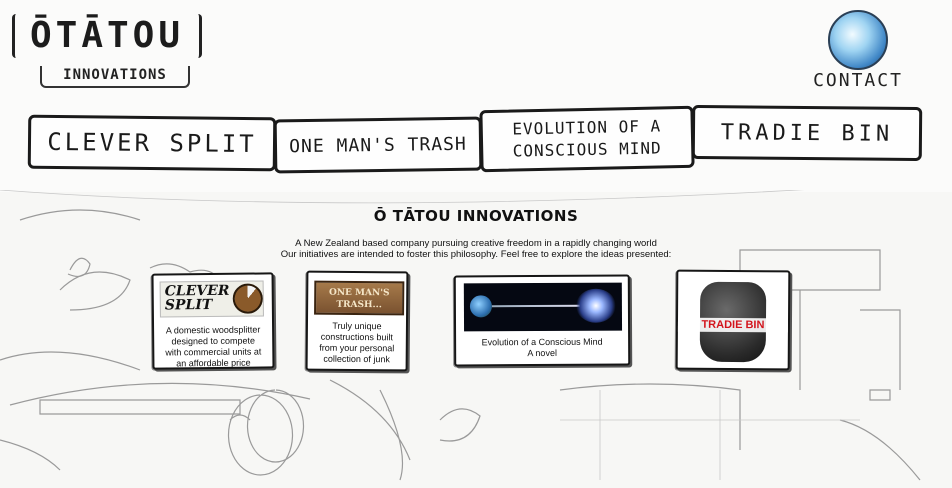 The image size is (952, 488). Describe the element at coordinates (115, 77) in the screenshot. I see `logo-subtitle: INNOVATIONS` at that location.